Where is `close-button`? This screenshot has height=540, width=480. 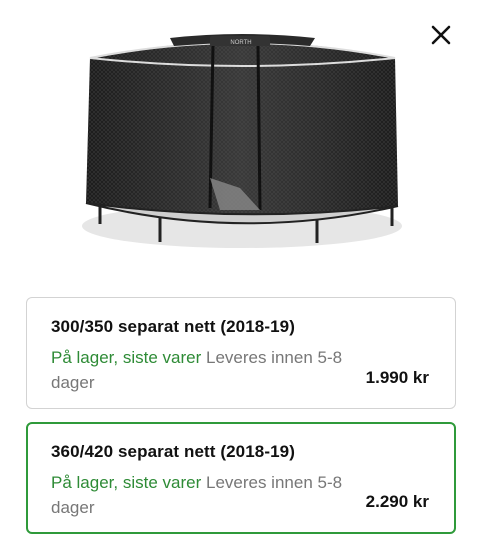
close-button is located at coordinates (441, 35).